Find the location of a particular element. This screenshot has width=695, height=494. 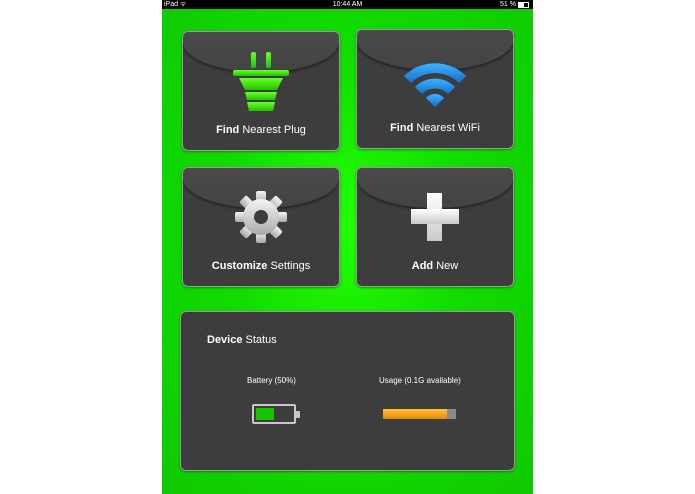

battery-percent: 51 % is located at coordinates (508, 4).